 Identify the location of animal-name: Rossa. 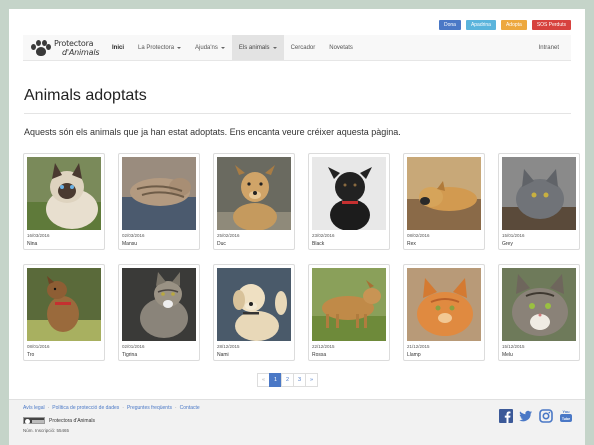
(319, 355).